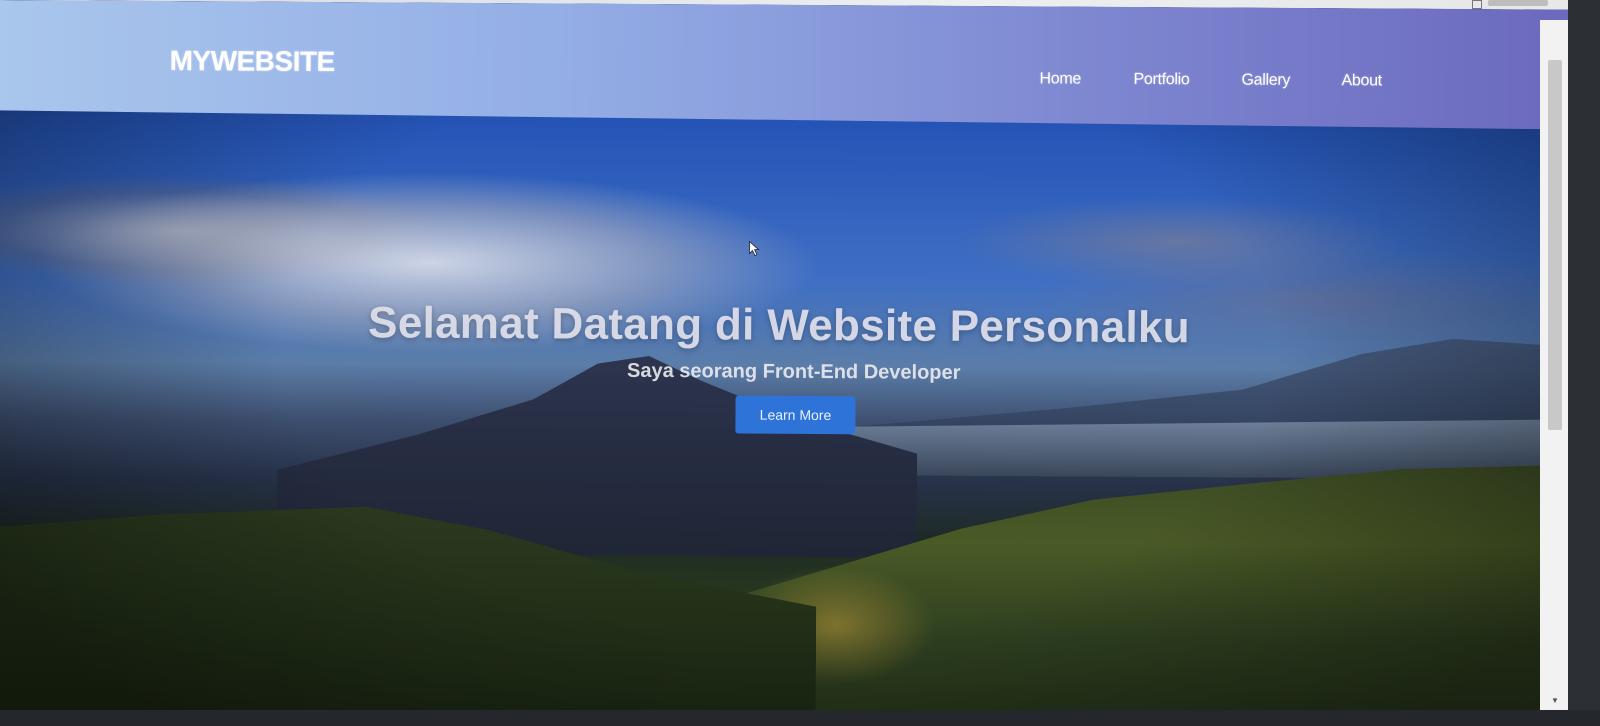 Image resolution: width=1600 pixels, height=726 pixels. I want to click on scrollbar-thumb, so click(1555, 245).